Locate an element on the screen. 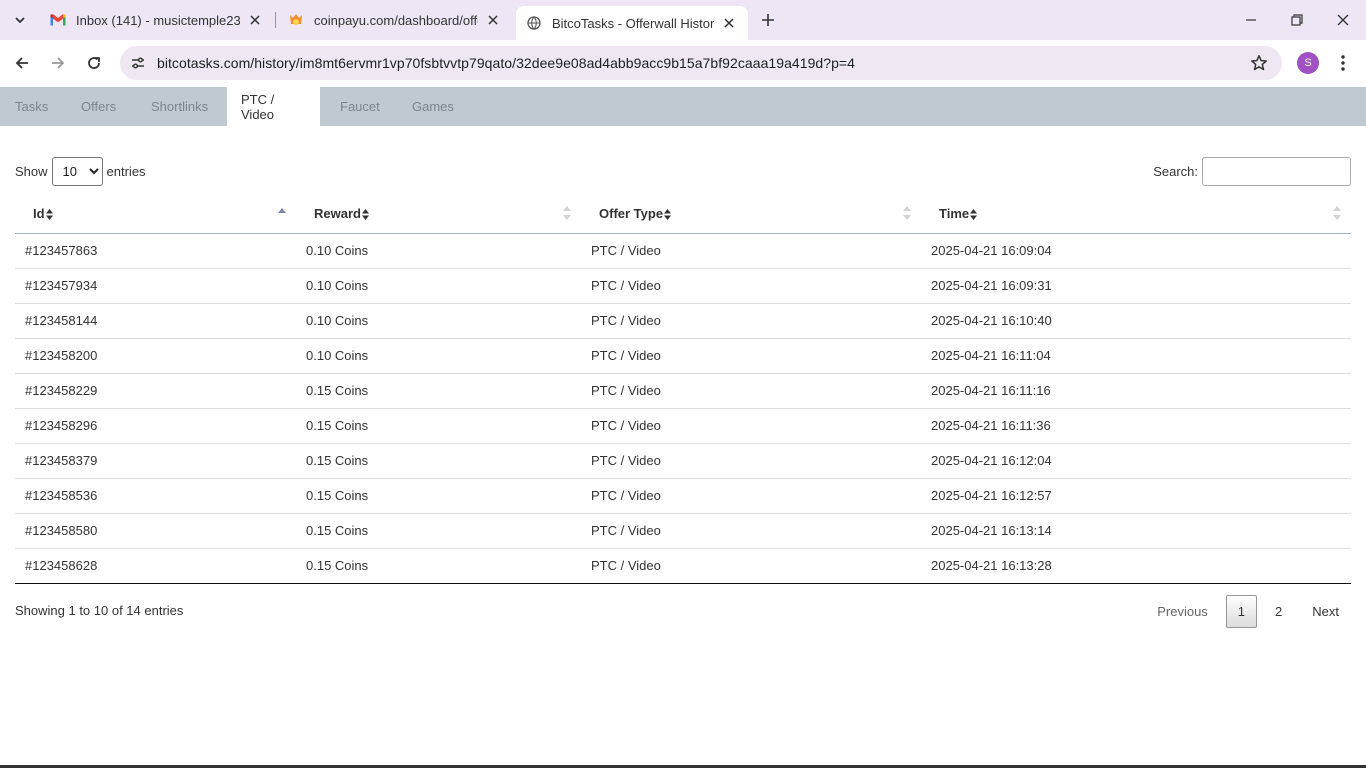 Image resolution: width=1366 pixels, height=768 pixels. reload-icon is located at coordinates (94, 63).